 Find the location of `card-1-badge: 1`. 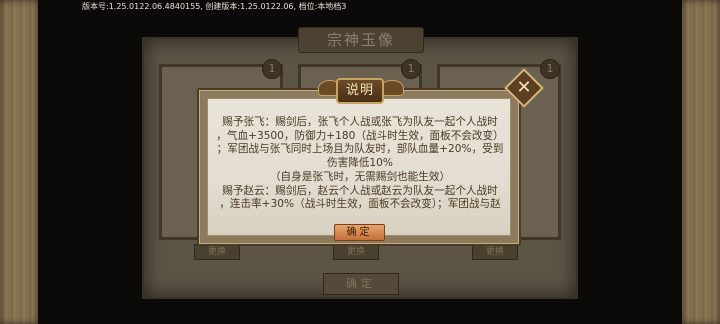

card-1-badge: 1 is located at coordinates (272, 69).